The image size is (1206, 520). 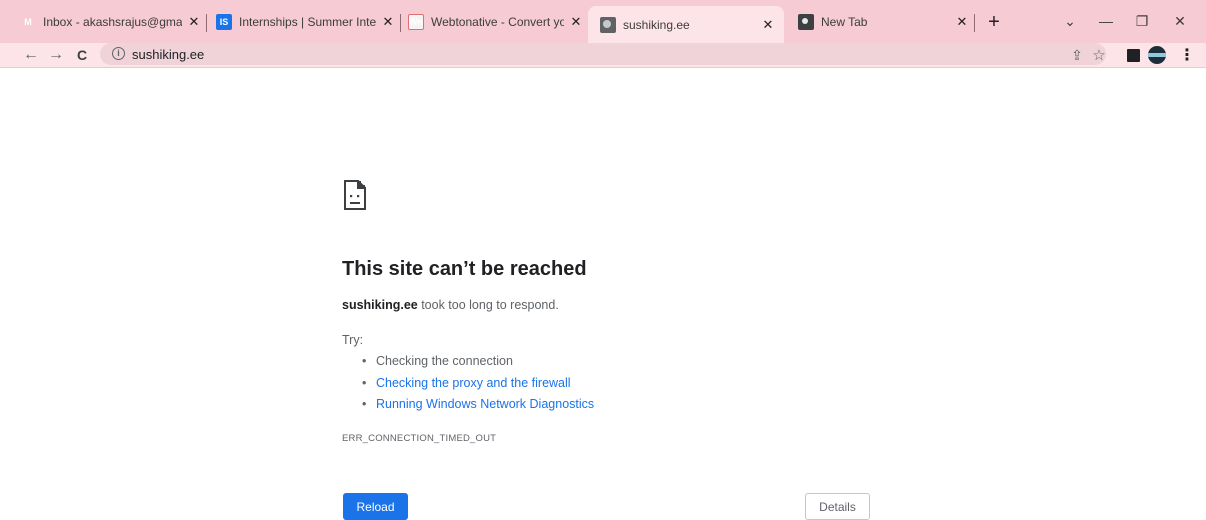 I want to click on gmail-icon: M, so click(x=28, y=22).